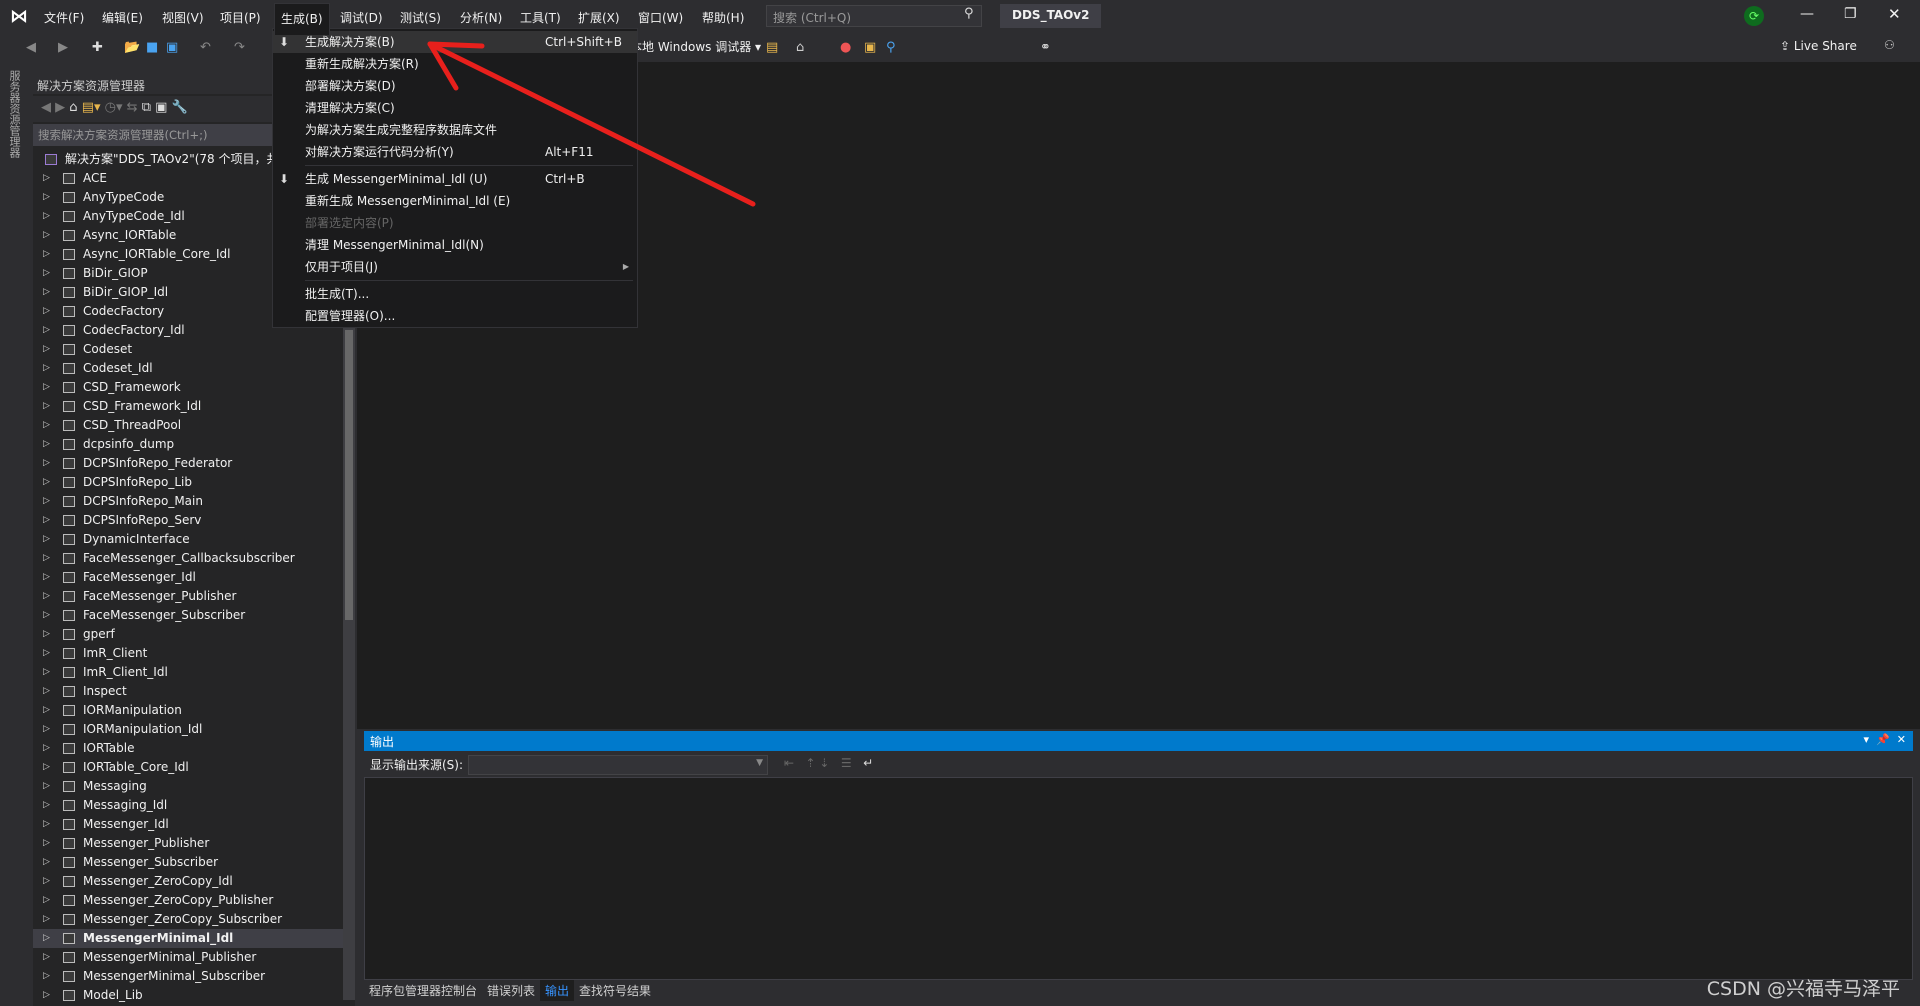 Image resolution: width=1920 pixels, height=1006 pixels. I want to click on pending-changes-icon: ◷▾, so click(114, 107).